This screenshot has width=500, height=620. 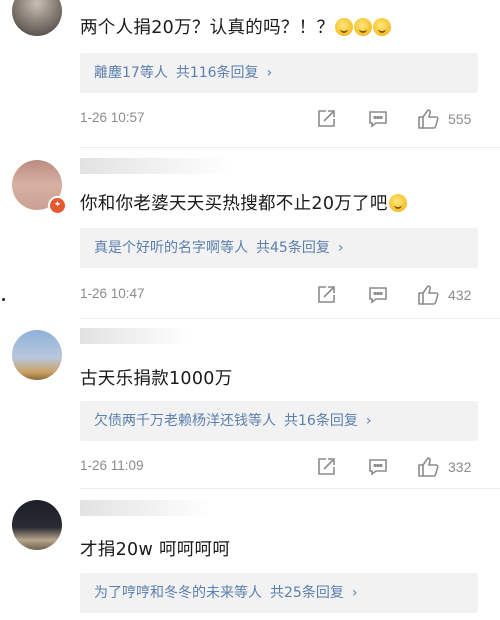 What do you see at coordinates (112, 117) in the screenshot?
I see `timestamp: 1-26 10:57` at bounding box center [112, 117].